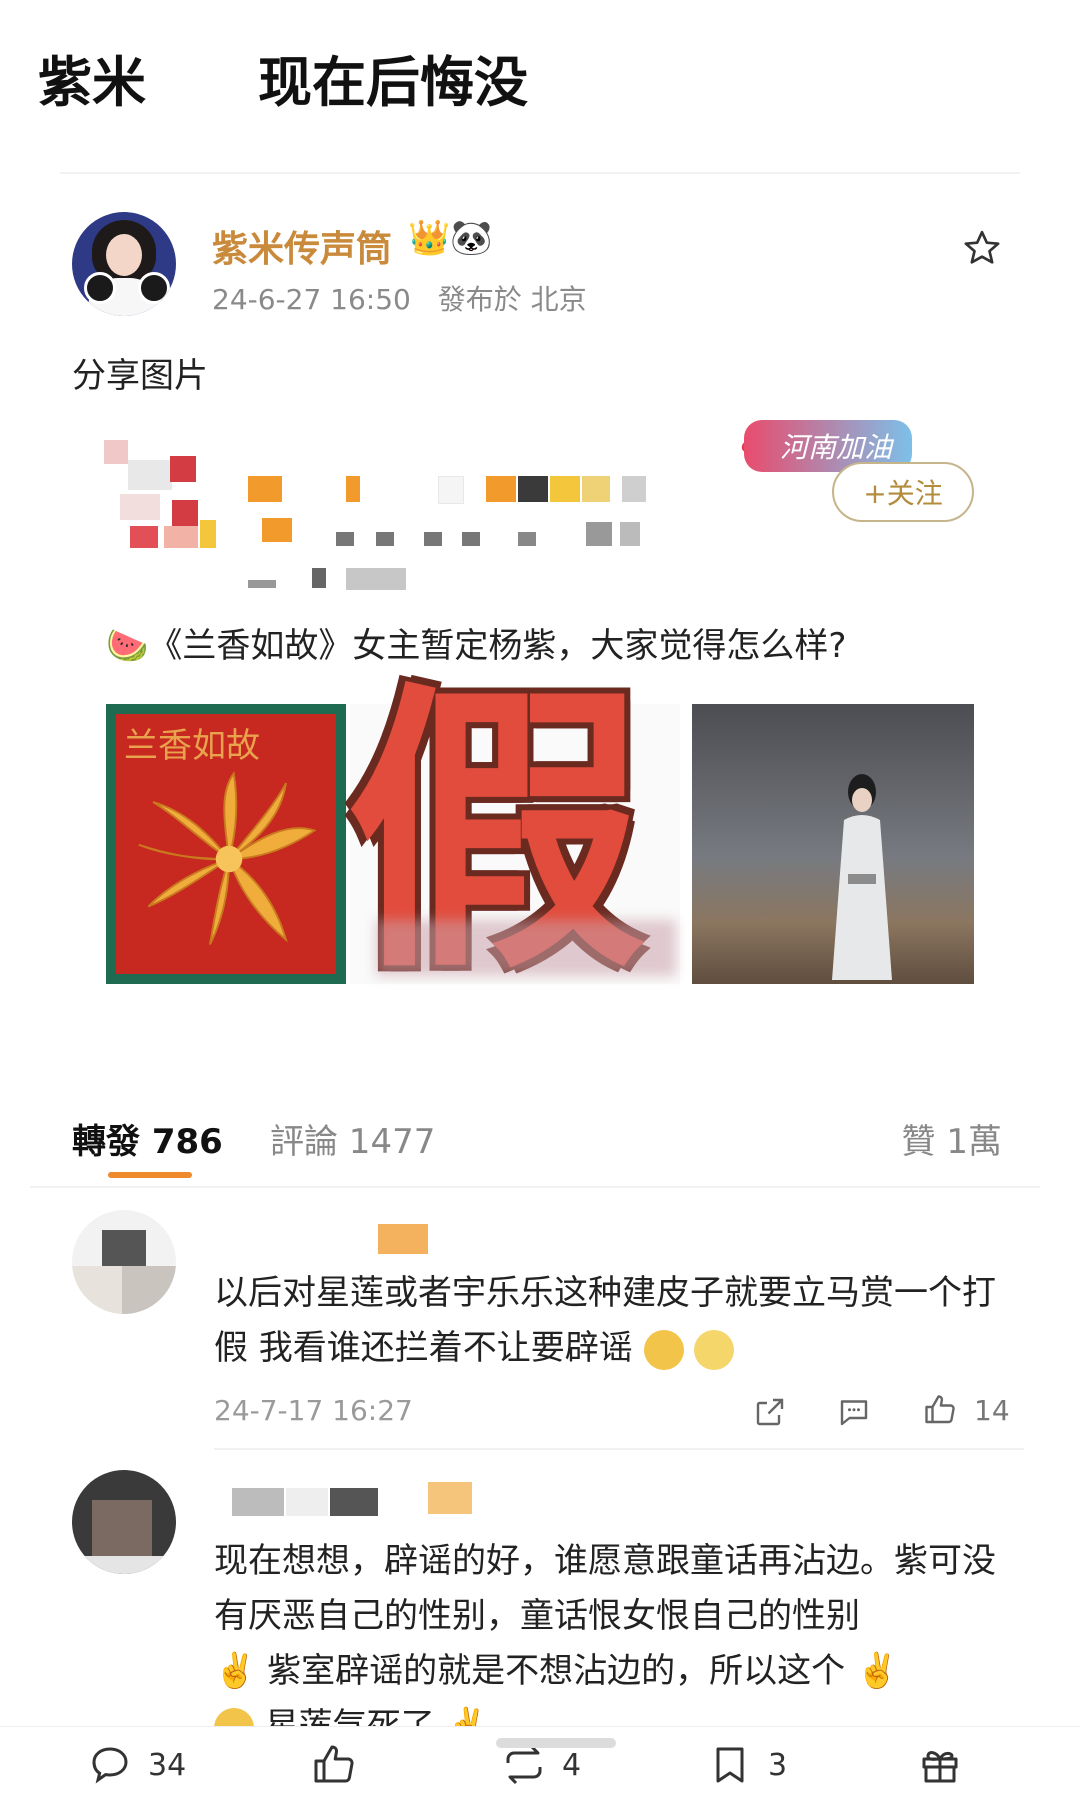 The width and height of the screenshot is (1080, 1817). I want to click on comment-time: 24-7-17 16:27, so click(313, 1410).